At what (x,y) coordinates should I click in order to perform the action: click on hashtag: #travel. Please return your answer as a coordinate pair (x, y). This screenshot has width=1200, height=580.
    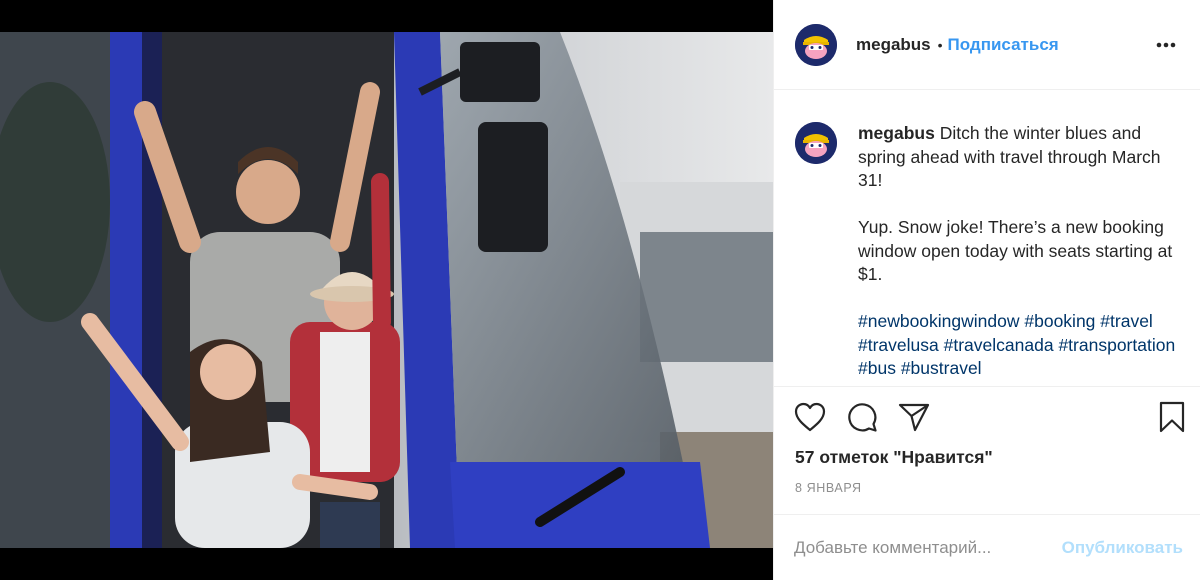
    Looking at the image, I should click on (1126, 321).